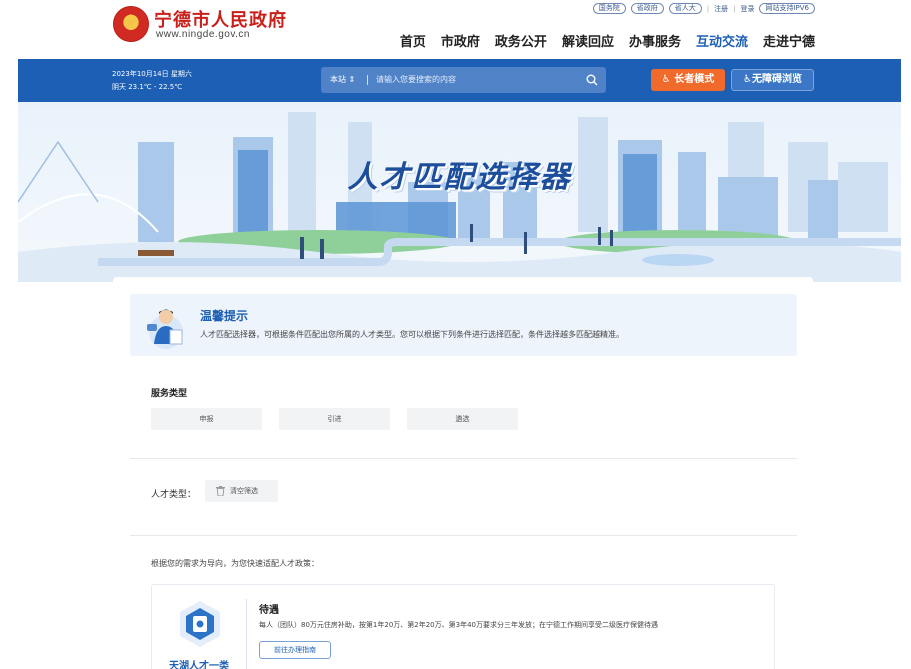  Describe the element at coordinates (772, 80) in the screenshot. I see `accessibility-button: ♿无障碍浏览` at that location.